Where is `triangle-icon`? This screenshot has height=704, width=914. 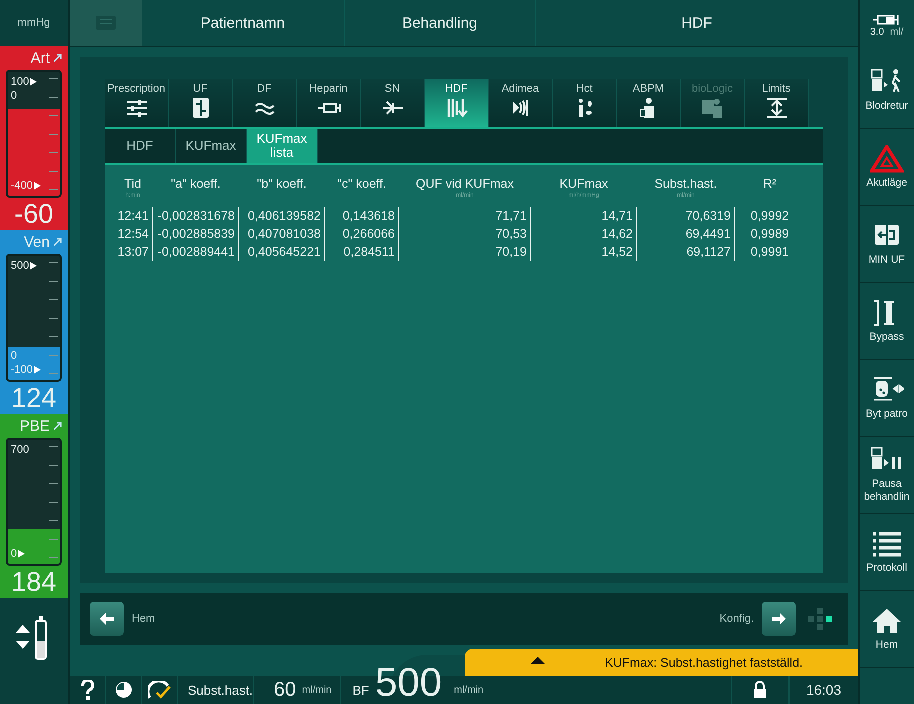 triangle-icon is located at coordinates (538, 660).